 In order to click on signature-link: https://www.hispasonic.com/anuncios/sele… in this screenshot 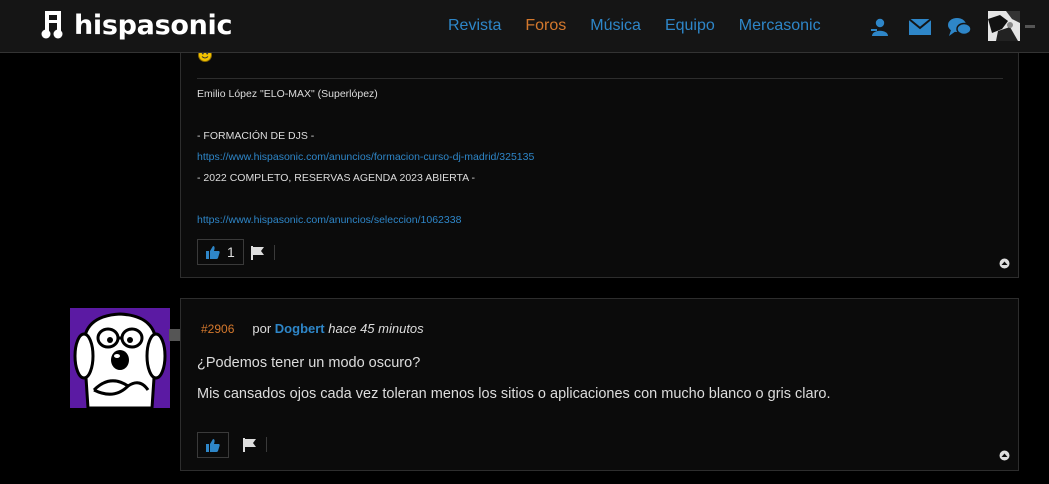, I will do `click(329, 220)`.